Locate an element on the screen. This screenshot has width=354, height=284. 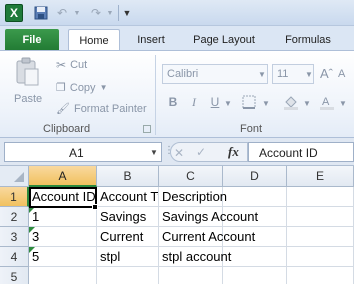
cell-b5 is located at coordinates (128, 275).